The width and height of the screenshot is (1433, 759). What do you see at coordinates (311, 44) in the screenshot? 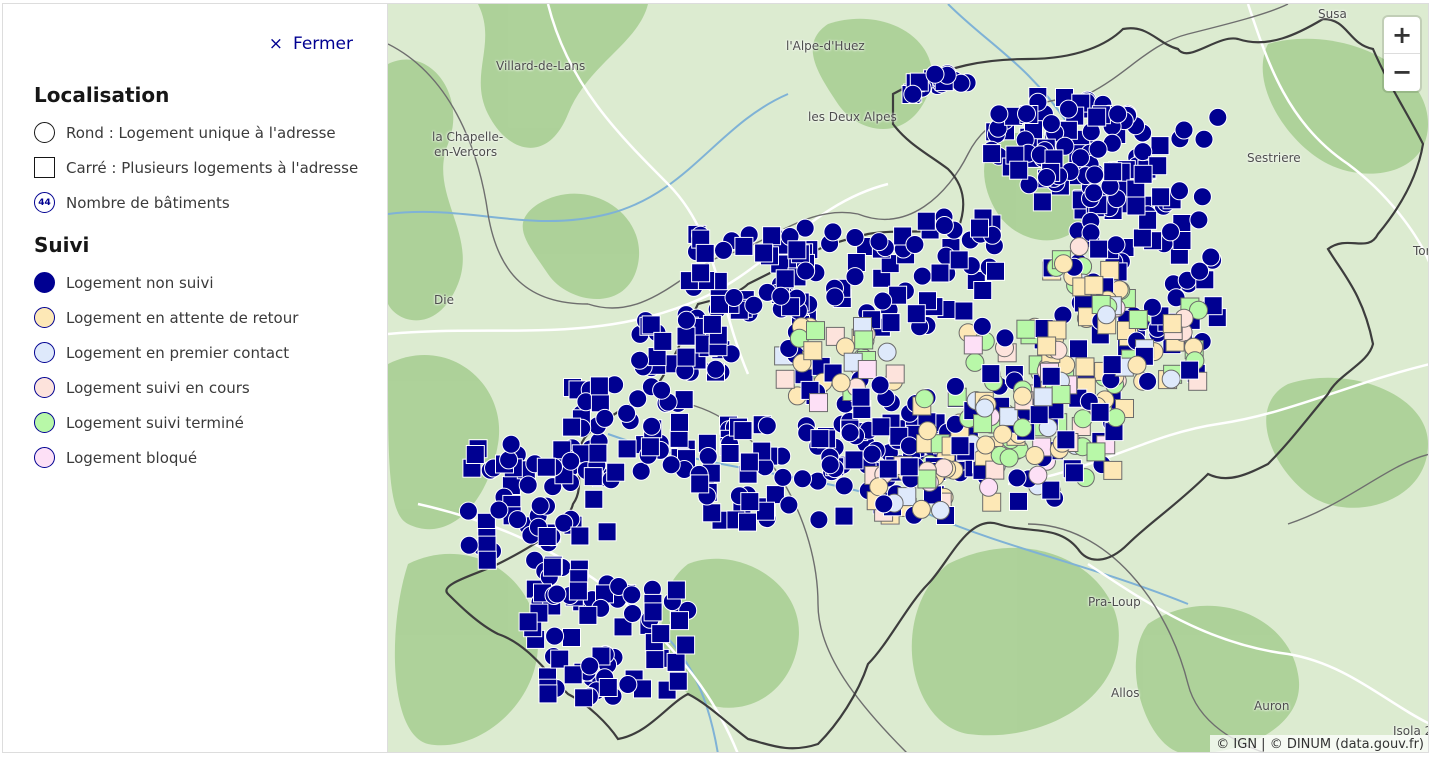
I see `close-button: × Fermer` at bounding box center [311, 44].